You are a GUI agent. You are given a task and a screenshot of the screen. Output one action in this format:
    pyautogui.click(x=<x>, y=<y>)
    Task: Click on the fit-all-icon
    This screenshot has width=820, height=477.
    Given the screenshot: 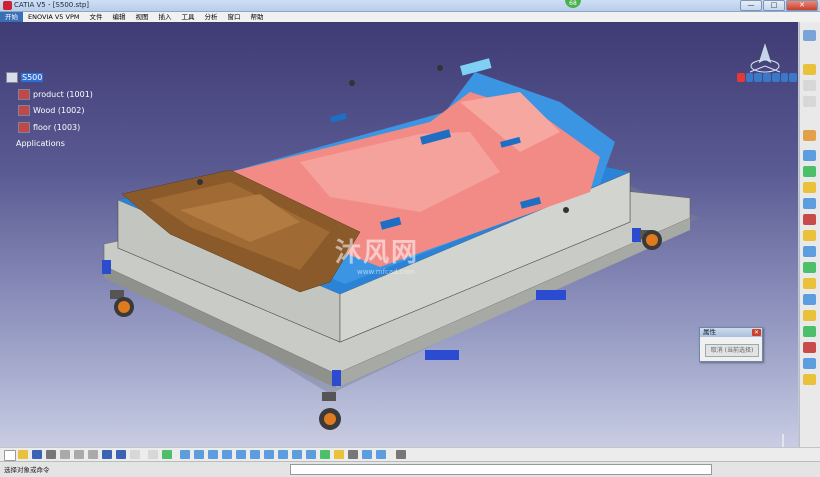 What is the action you would take?
    pyautogui.click(x=185, y=454)
    